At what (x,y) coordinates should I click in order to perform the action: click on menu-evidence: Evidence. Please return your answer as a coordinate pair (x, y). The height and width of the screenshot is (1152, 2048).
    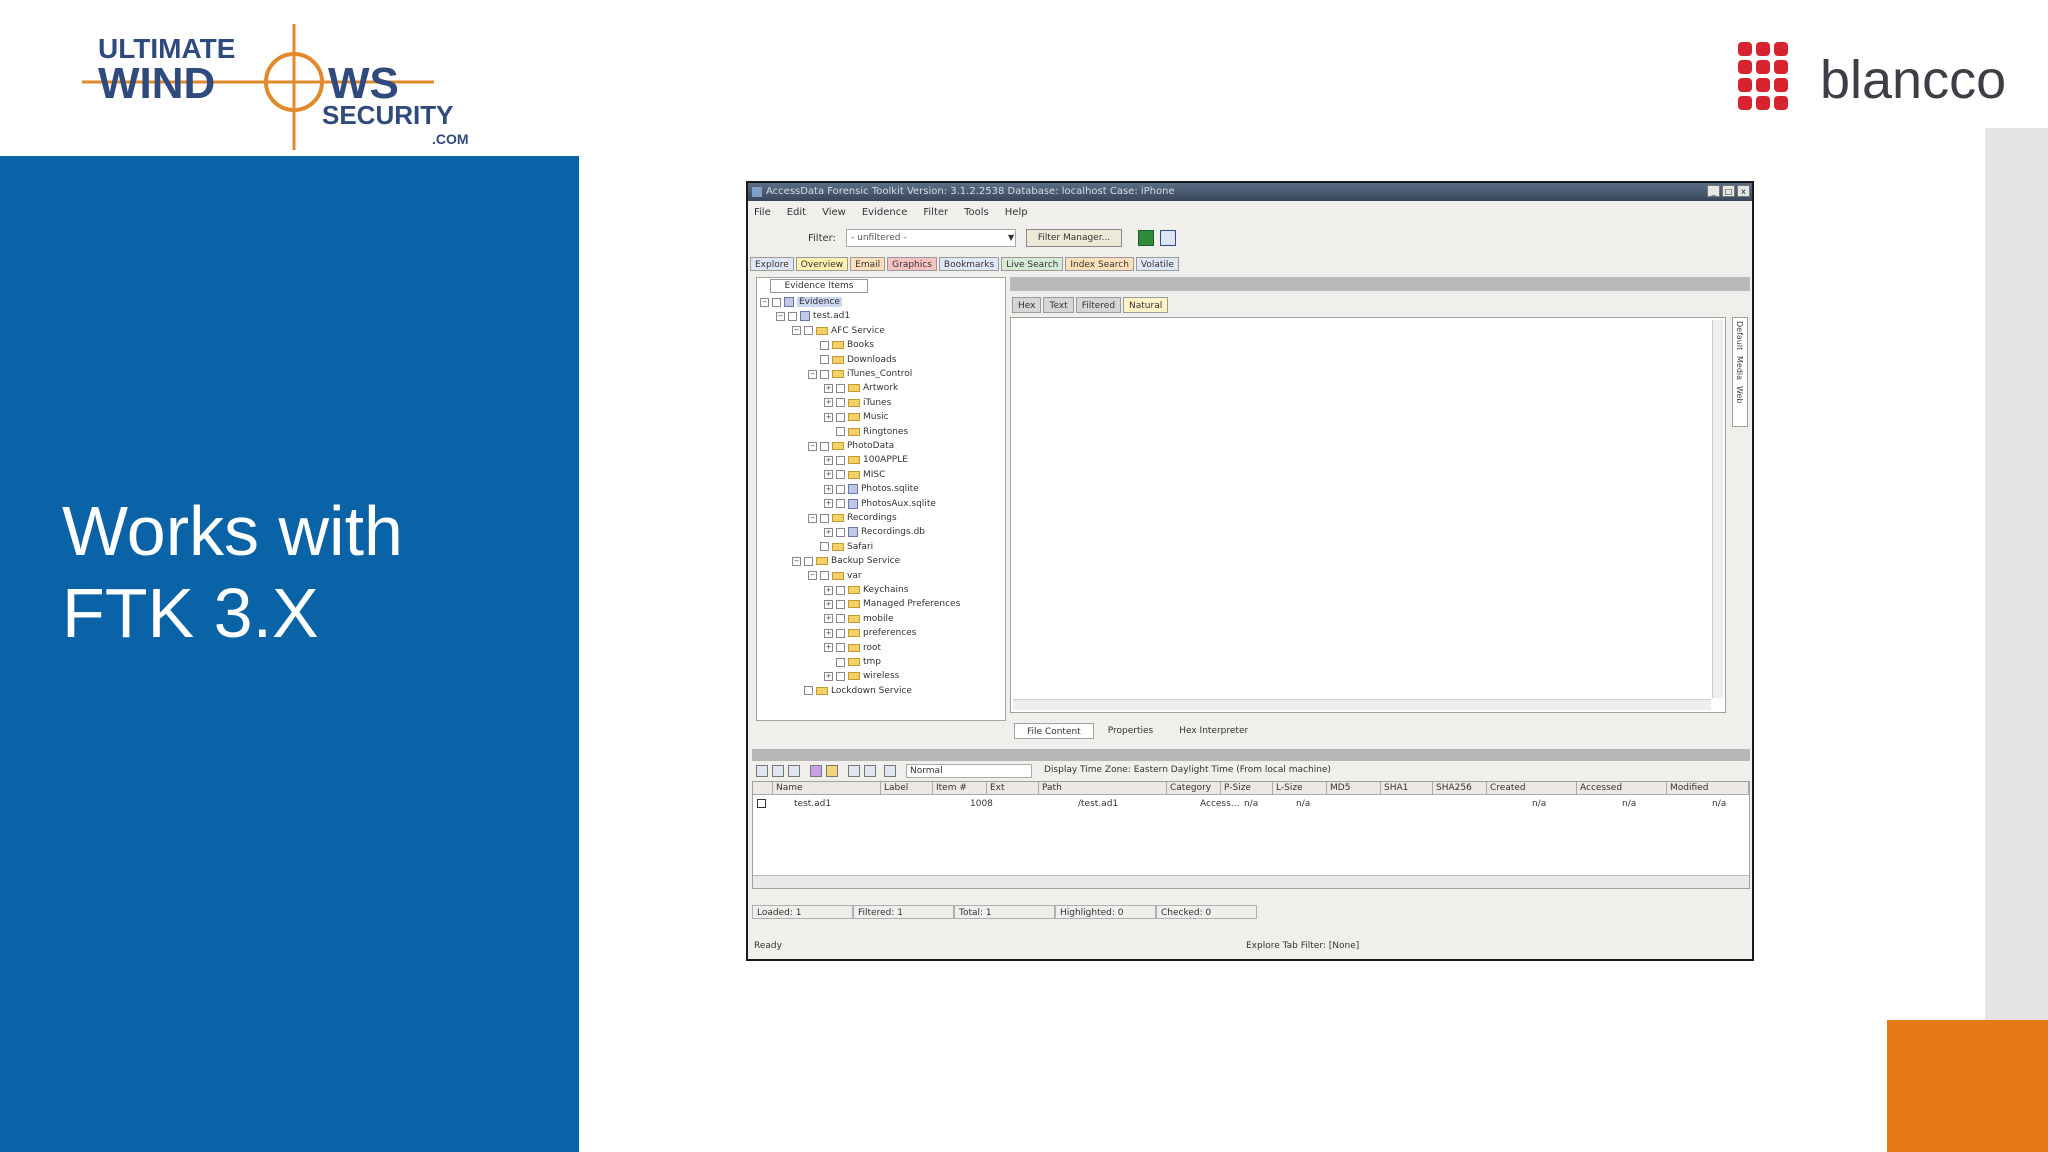
    Looking at the image, I should click on (885, 212).